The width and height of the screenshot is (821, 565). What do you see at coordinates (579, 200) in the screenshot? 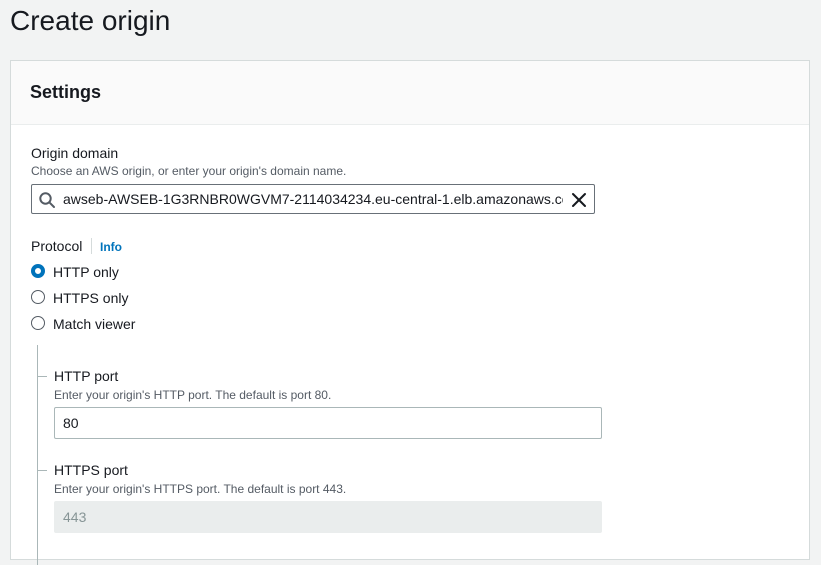
I see `close-icon` at bounding box center [579, 200].